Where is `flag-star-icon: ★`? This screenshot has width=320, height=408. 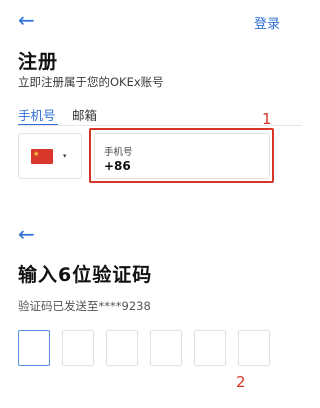
flag-star-icon: ★ is located at coordinates (36, 154).